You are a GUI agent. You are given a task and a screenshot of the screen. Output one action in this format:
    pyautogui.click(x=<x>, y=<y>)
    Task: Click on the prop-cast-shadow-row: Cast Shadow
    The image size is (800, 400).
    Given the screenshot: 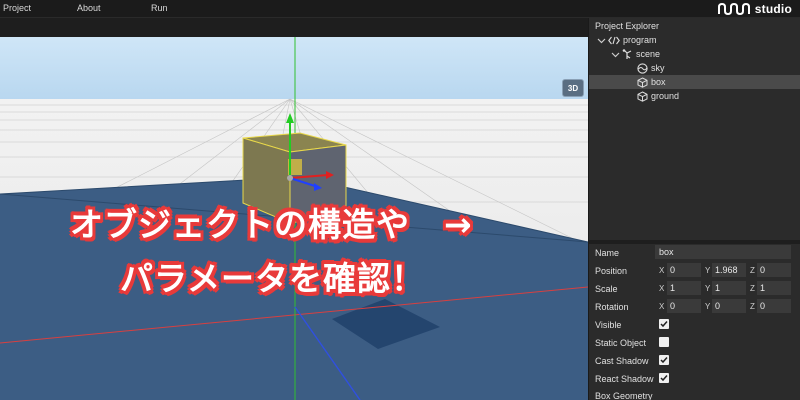 What is the action you would take?
    pyautogui.click(x=694, y=361)
    